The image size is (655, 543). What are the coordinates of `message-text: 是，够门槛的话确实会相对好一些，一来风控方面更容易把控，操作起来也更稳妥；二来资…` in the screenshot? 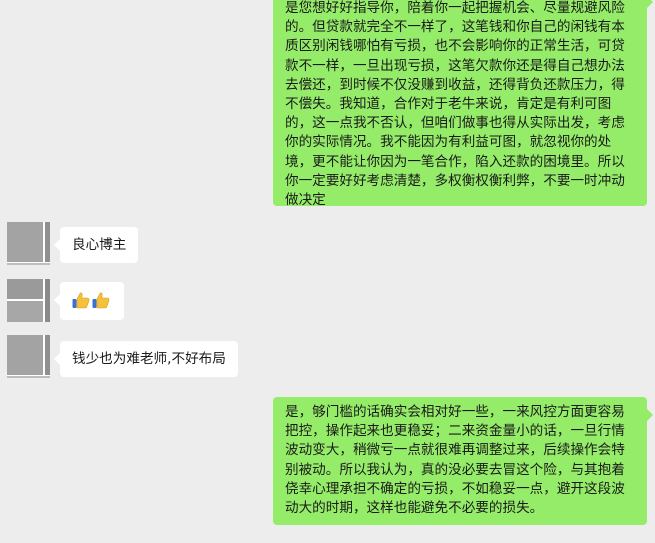 It's located at (455, 460).